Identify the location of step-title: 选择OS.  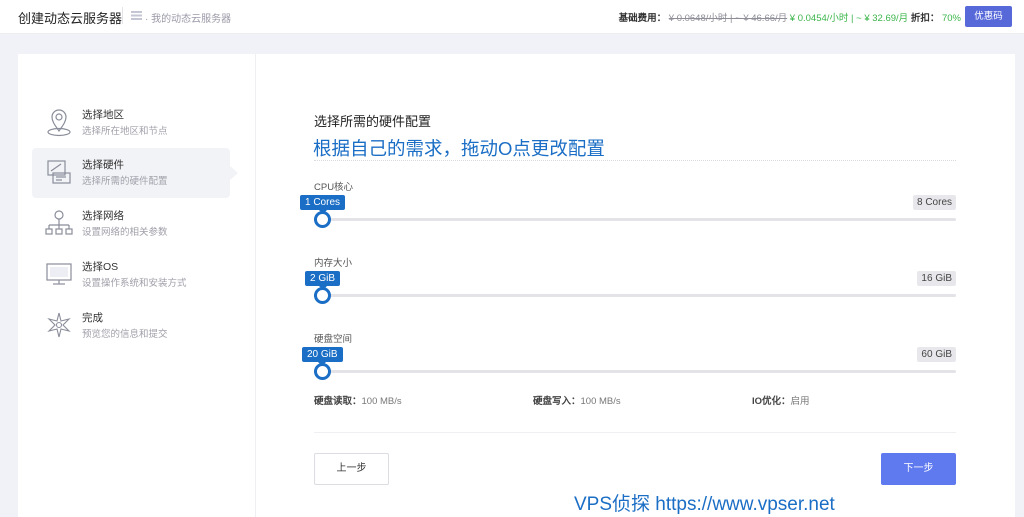
(100, 267).